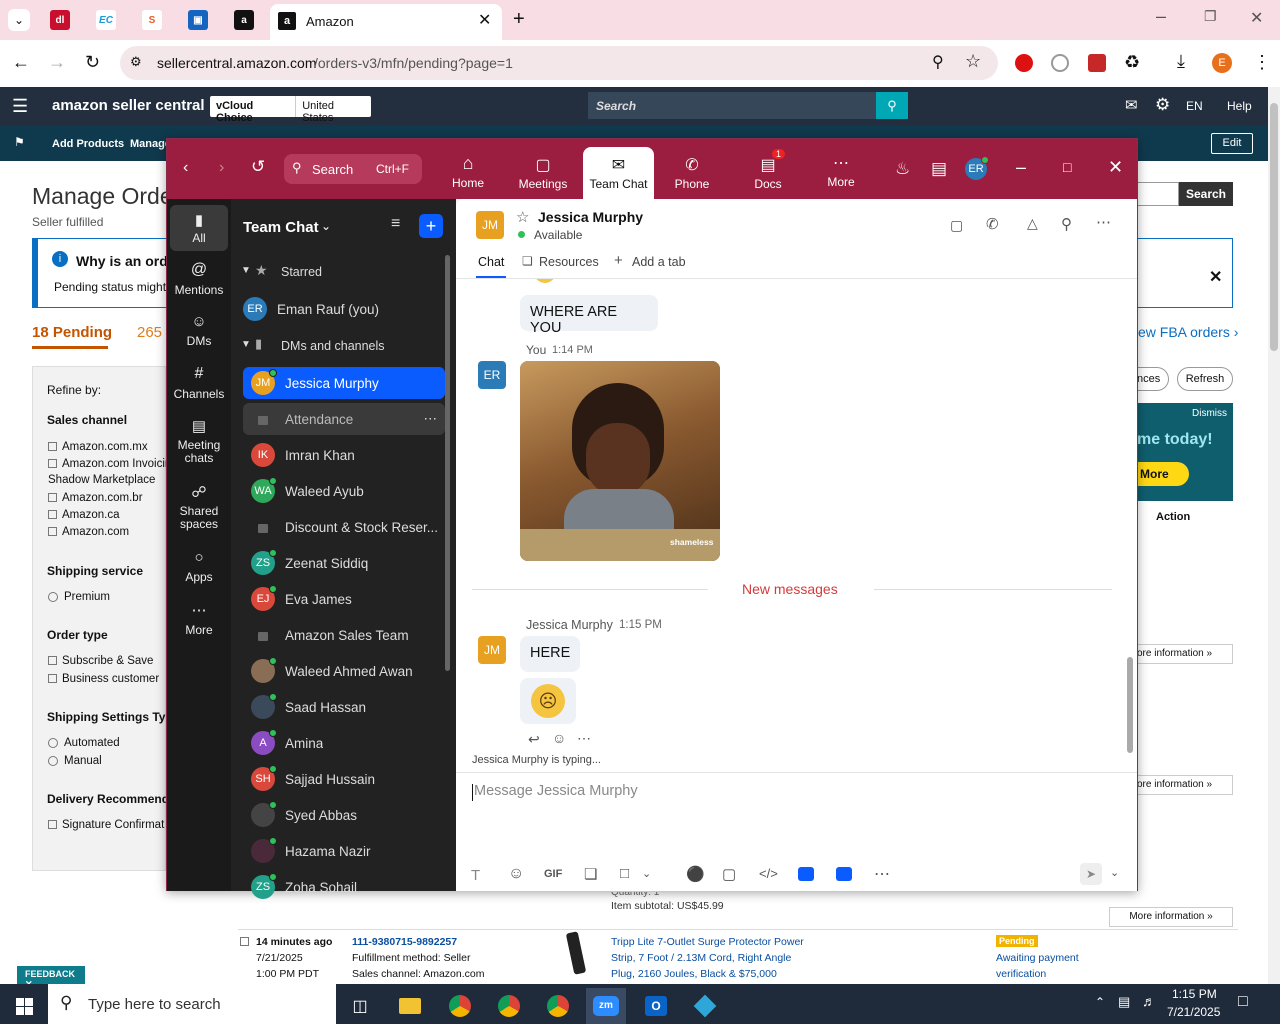 This screenshot has height=1024, width=1280. I want to click on extension-pdf-icon, so click(1097, 63).